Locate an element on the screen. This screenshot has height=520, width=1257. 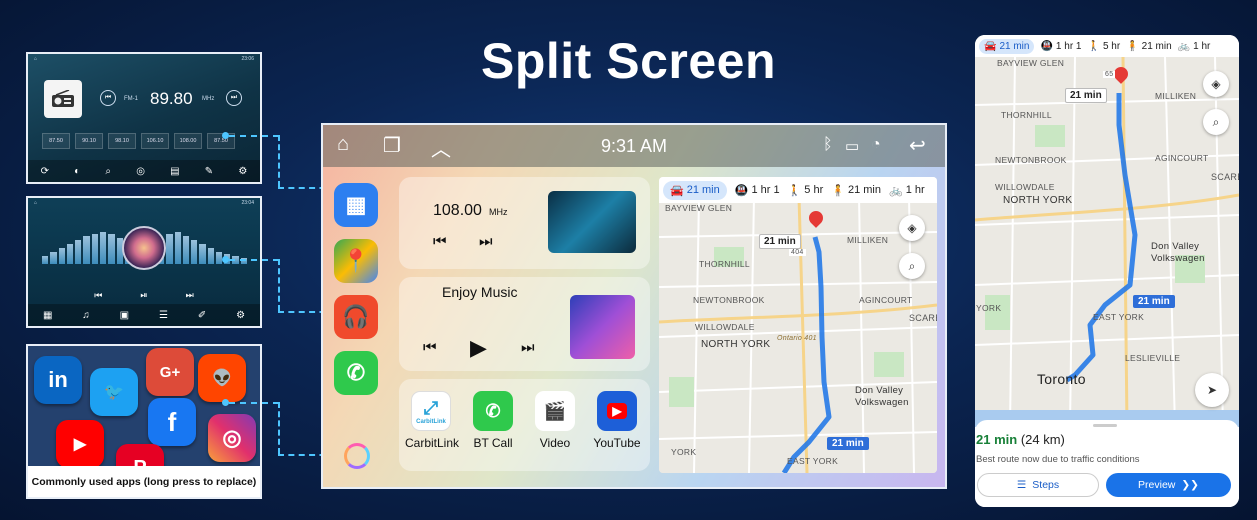
prev-station-button: ⏮ is located at coordinates (108, 98).